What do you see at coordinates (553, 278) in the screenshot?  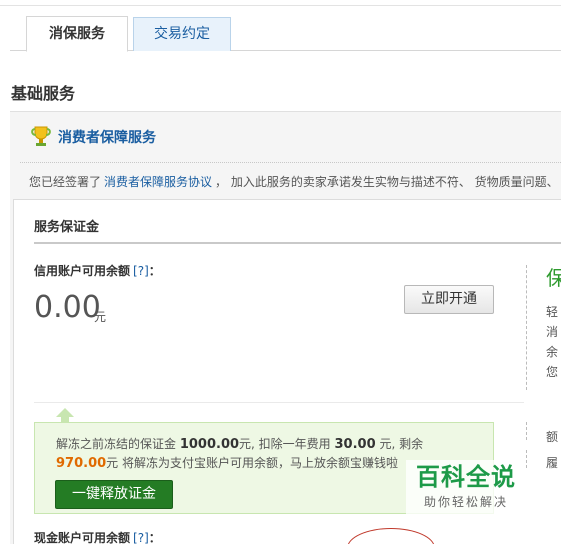 I see `right-heading: 保` at bounding box center [553, 278].